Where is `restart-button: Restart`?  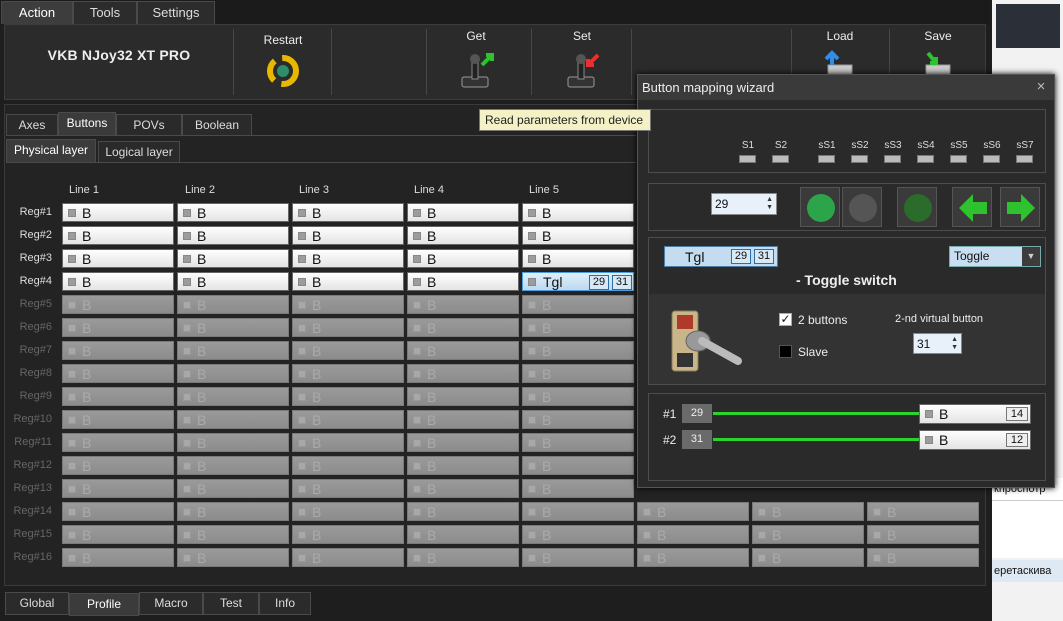 restart-button: Restart is located at coordinates (283, 62).